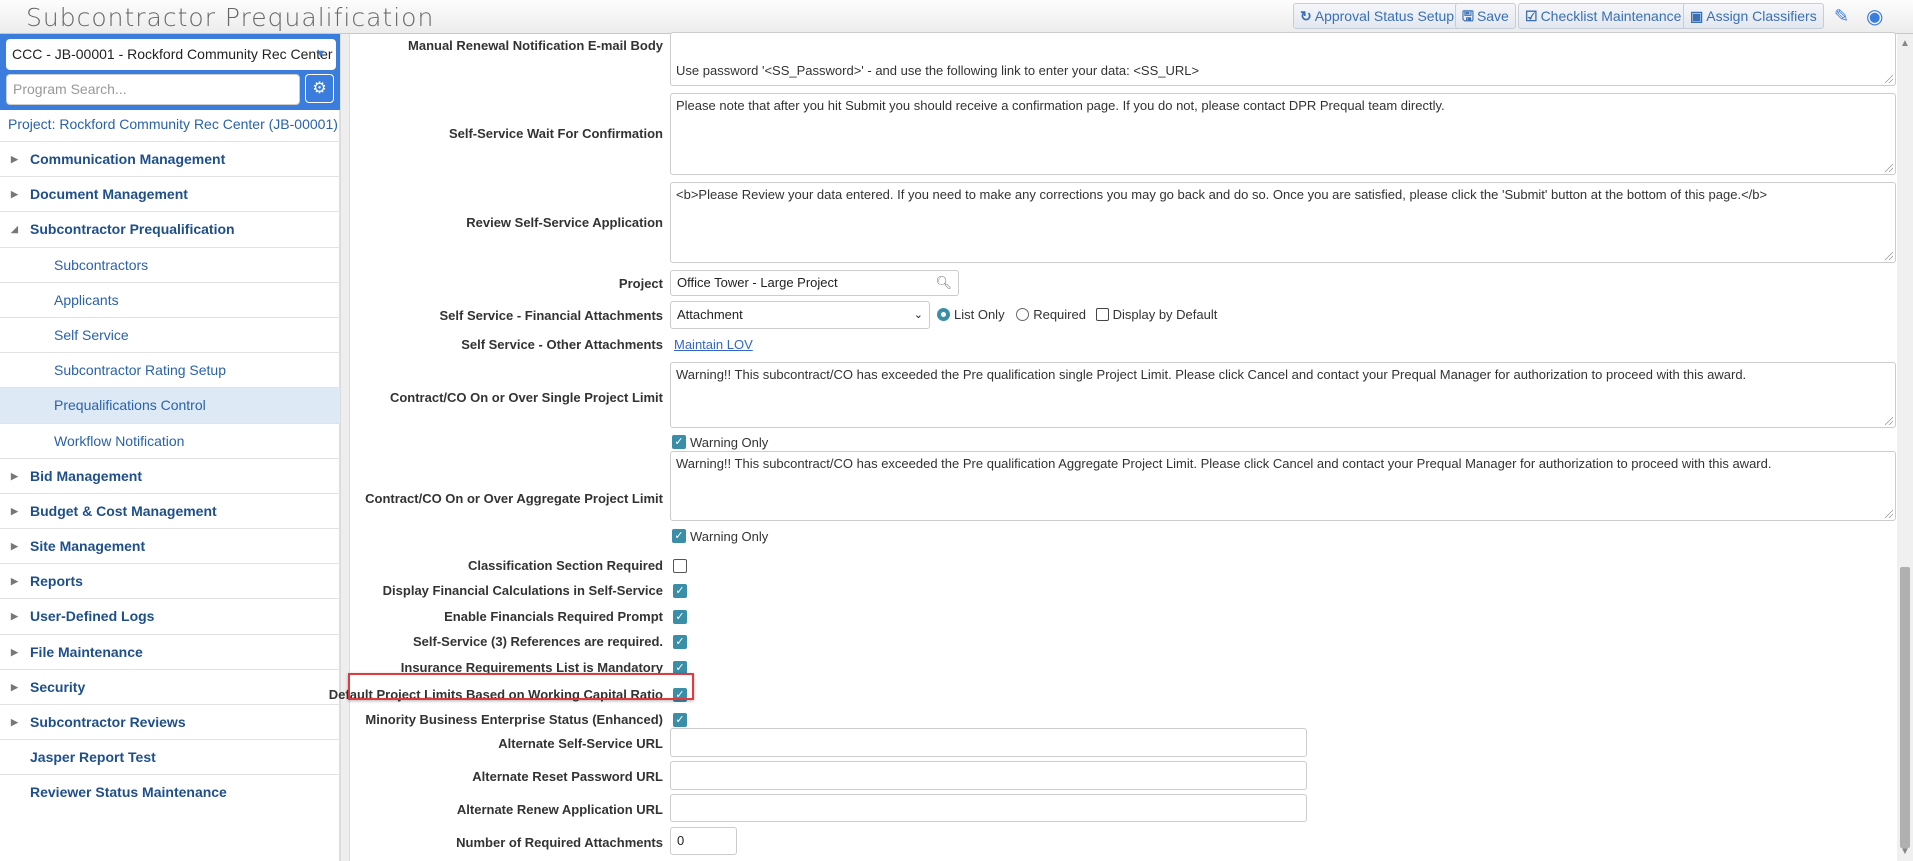  I want to click on alternate-renew-application-url-input, so click(988, 808).